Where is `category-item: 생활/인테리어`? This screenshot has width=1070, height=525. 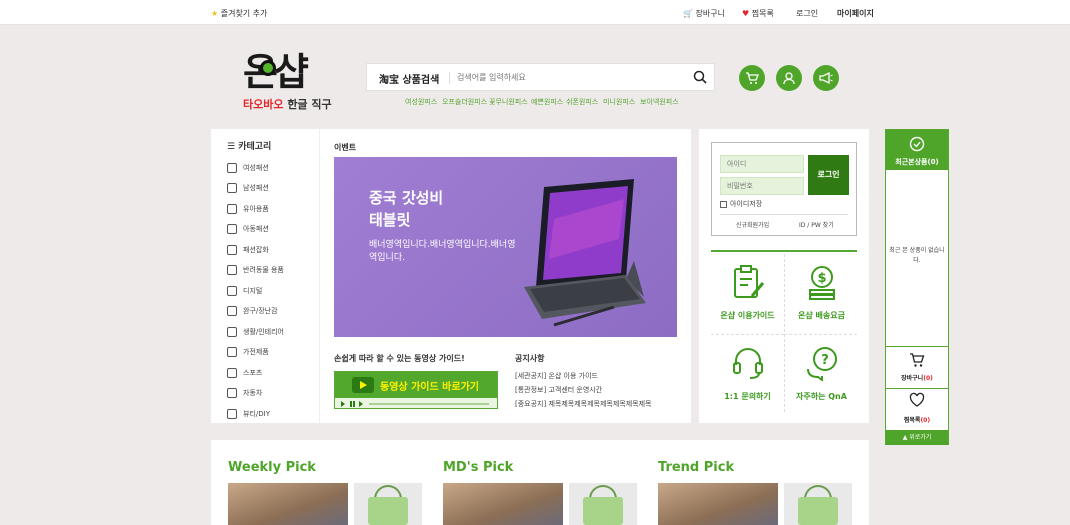
category-item: 생활/인테리어 is located at coordinates (255, 332).